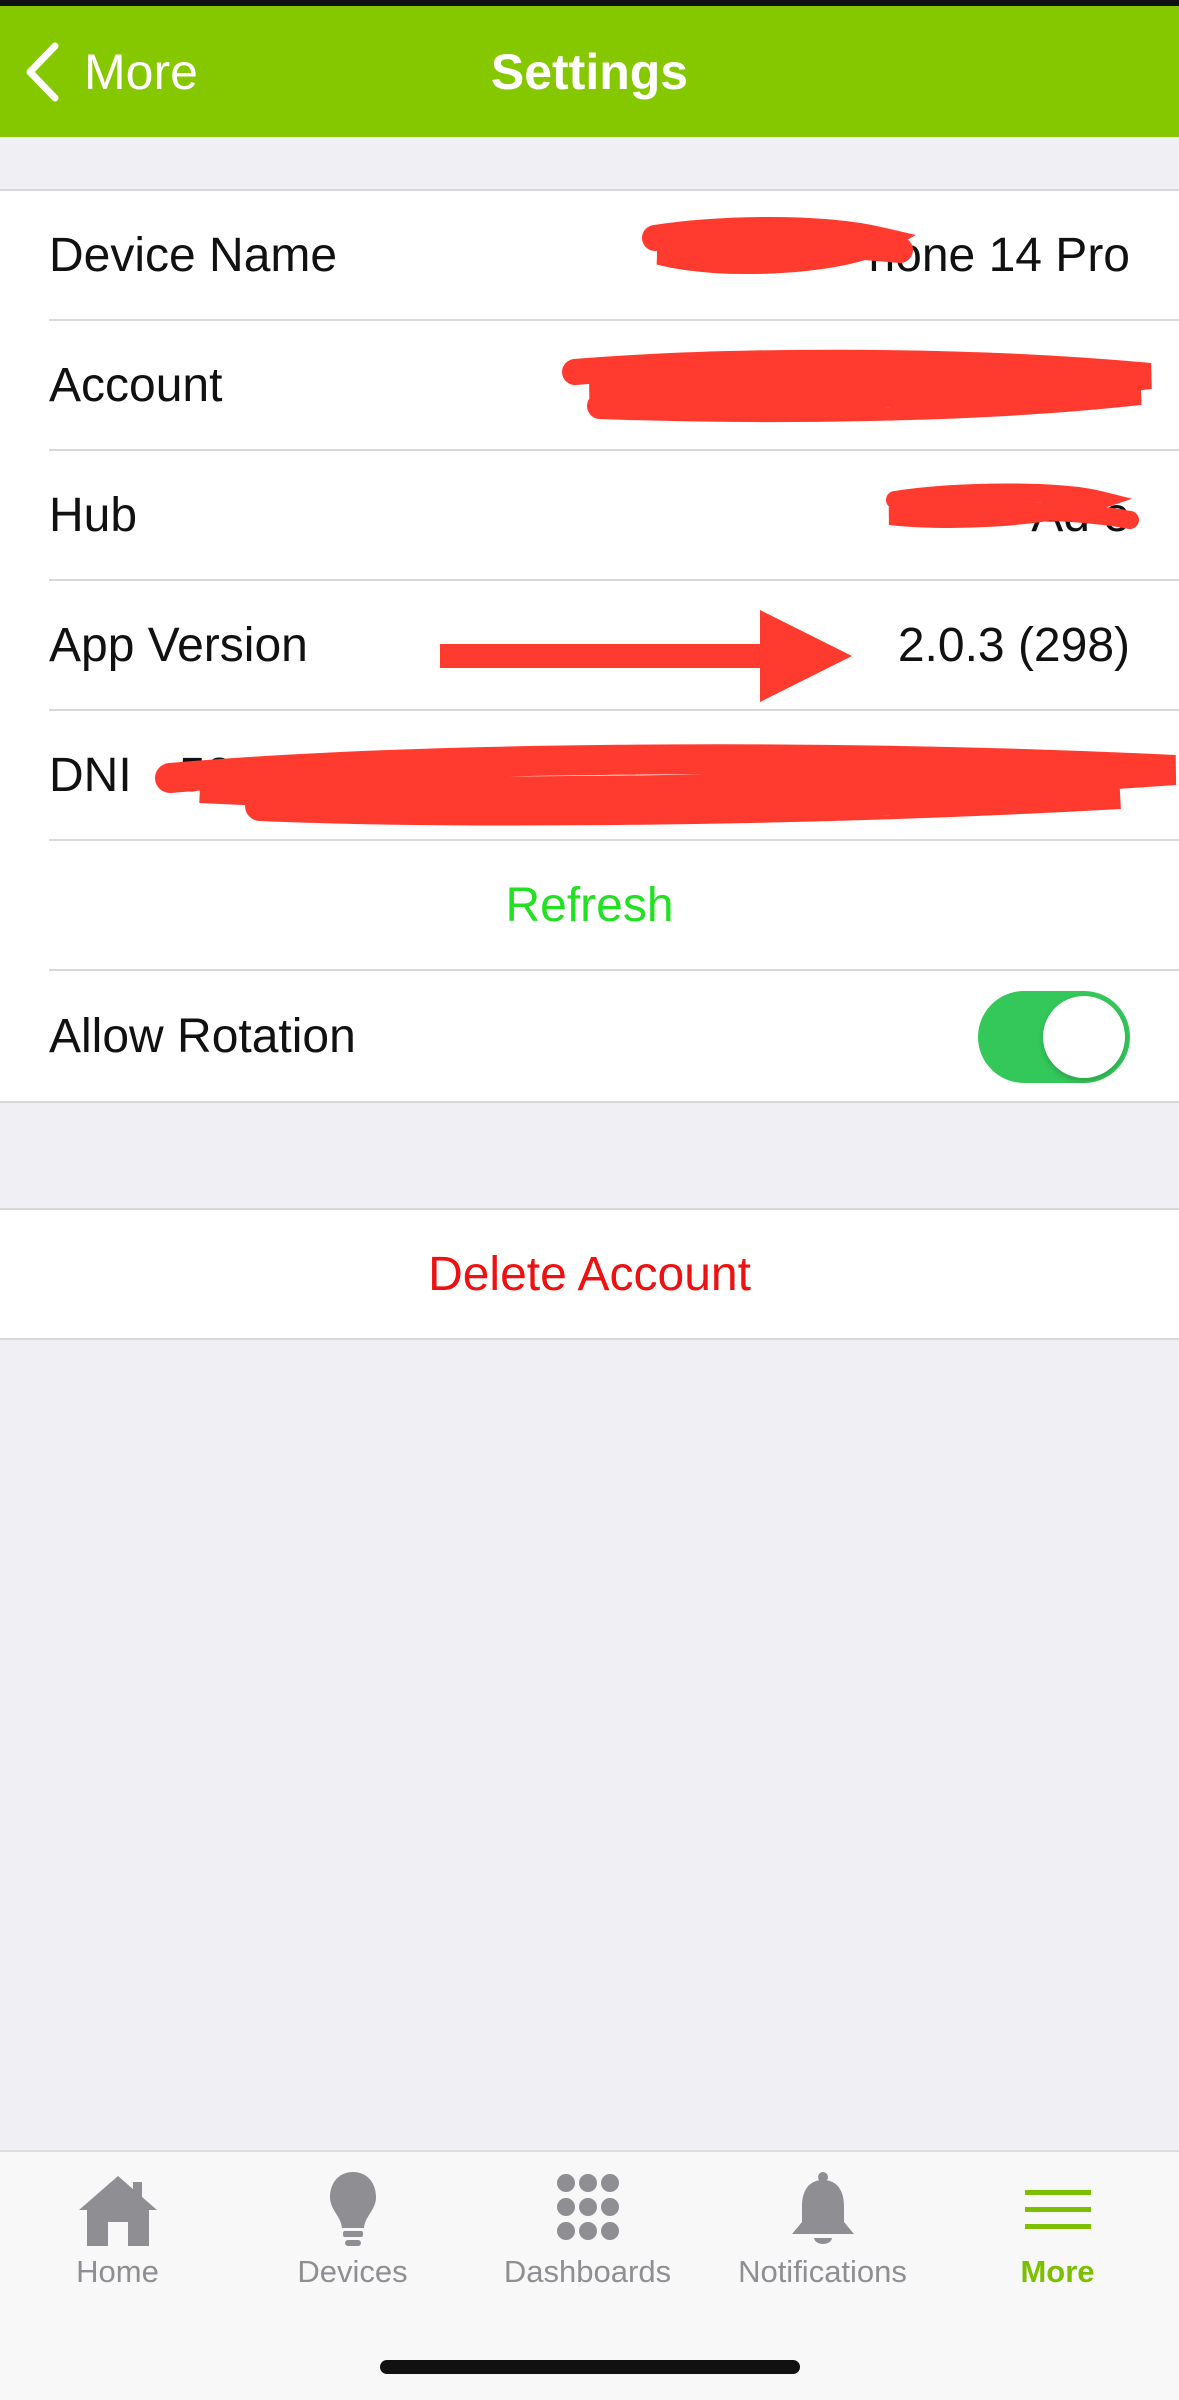  I want to click on tab-dashboards: Dashboards, so click(587, 2235).